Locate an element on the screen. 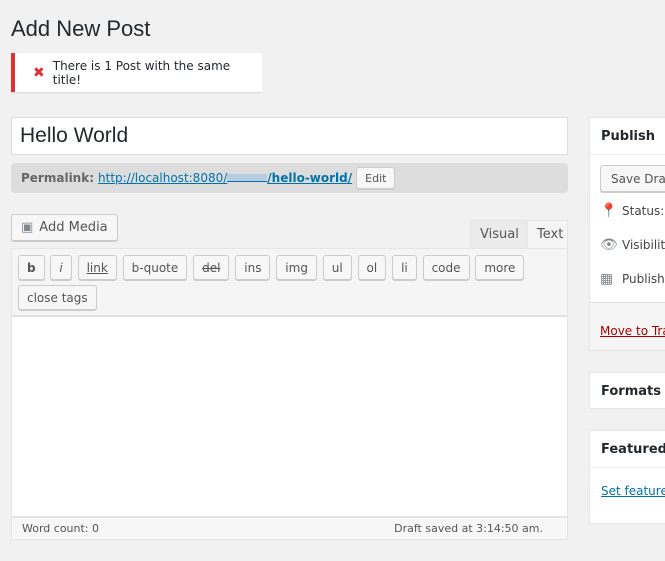 This screenshot has width=665, height=561. tab-visual: Visual is located at coordinates (499, 234).